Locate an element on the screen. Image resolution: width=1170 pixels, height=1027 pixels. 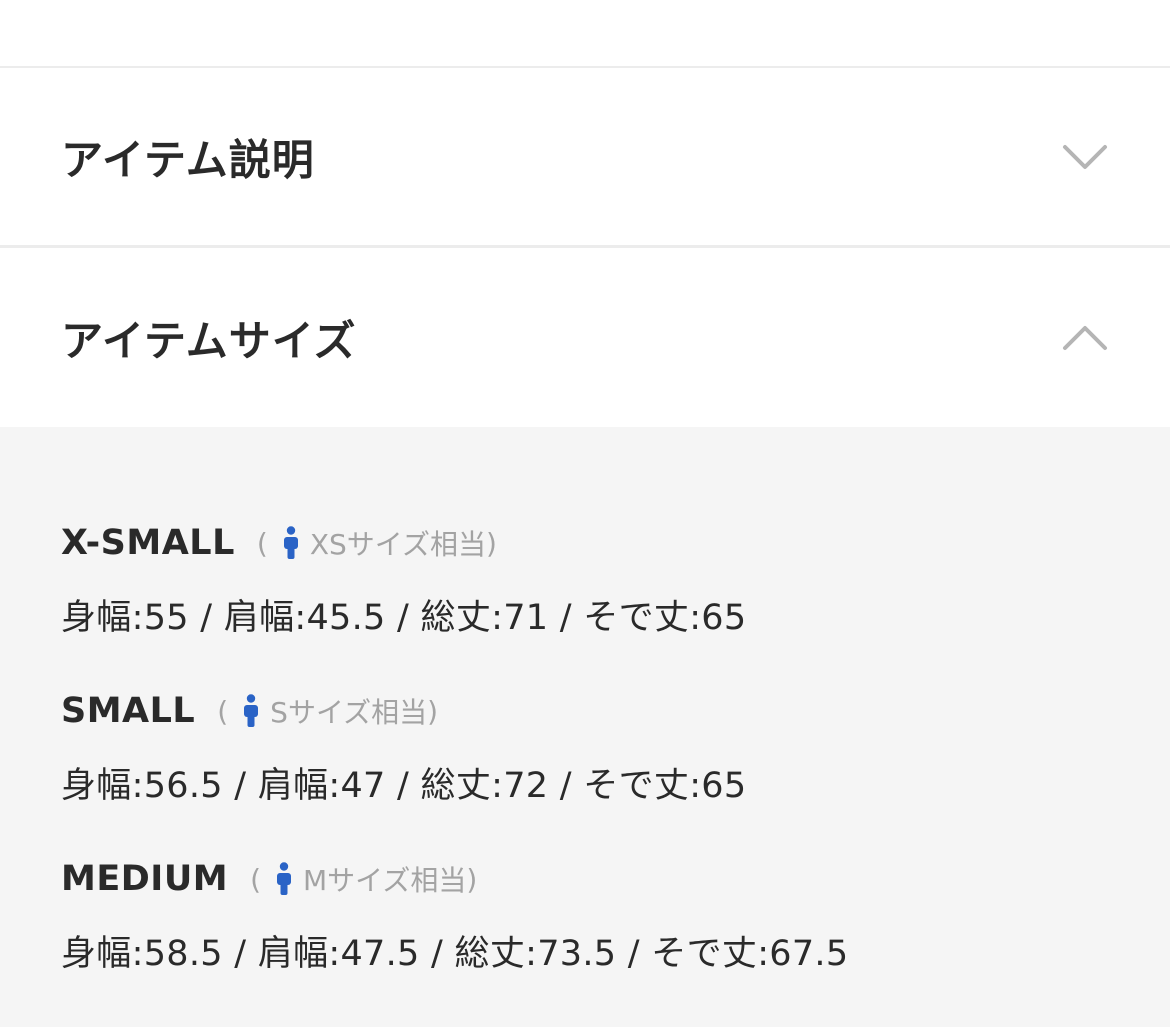
size-equiv-label: Sサイズ相当 is located at coordinates (349, 712).